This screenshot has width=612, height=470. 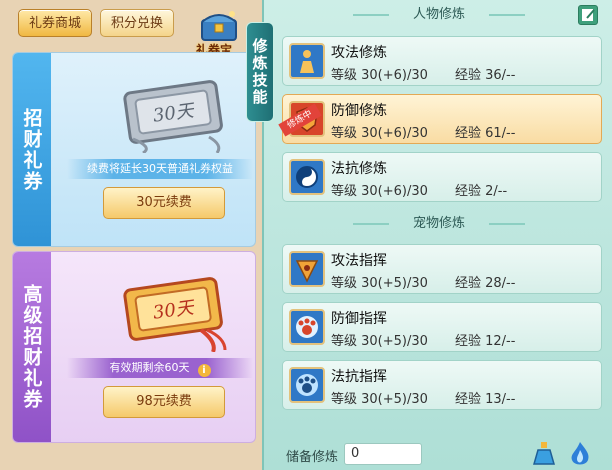 I want to click on skill-name: 法抗修炼, so click(x=359, y=169).